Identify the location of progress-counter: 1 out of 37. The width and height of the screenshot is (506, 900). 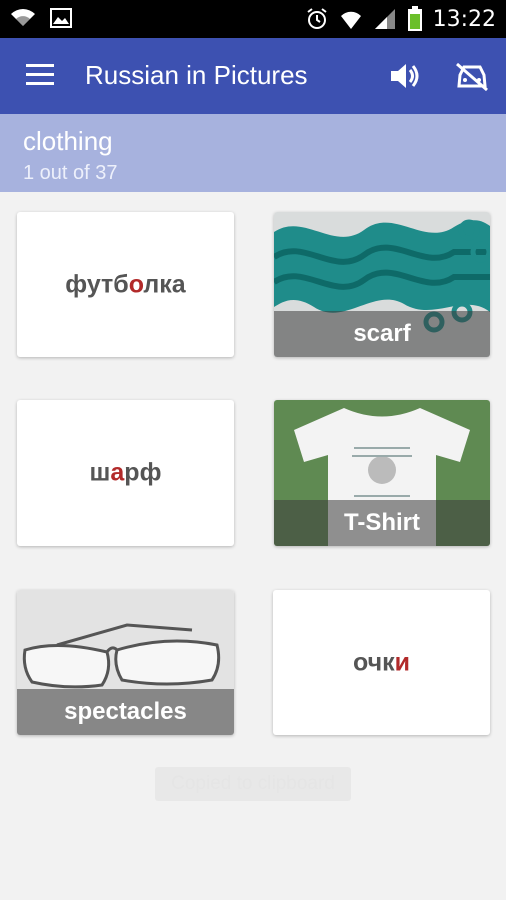
(70, 173).